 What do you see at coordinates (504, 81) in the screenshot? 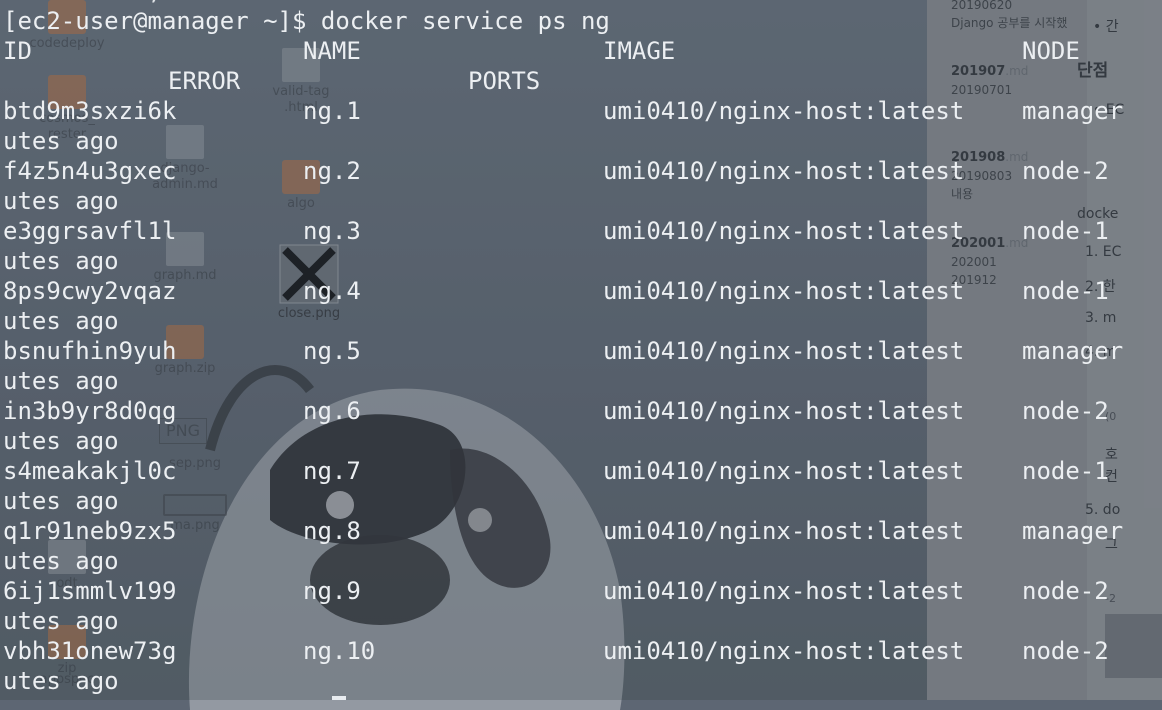
I see `header-ports: PORTS` at bounding box center [504, 81].